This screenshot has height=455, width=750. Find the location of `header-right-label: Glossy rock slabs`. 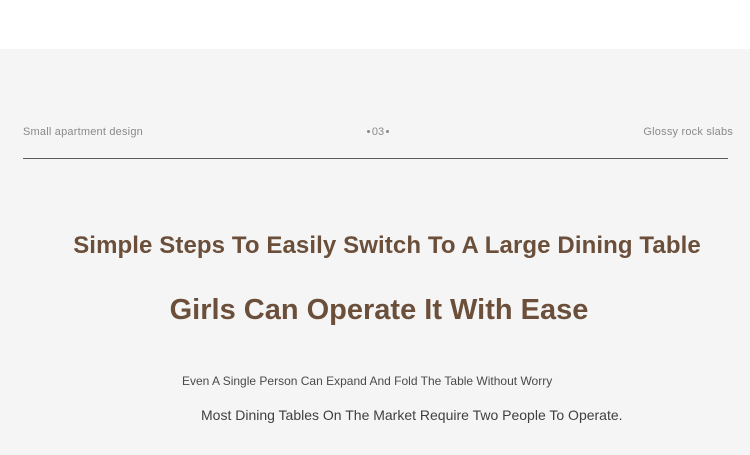

header-right-label: Glossy rock slabs is located at coordinates (688, 132).